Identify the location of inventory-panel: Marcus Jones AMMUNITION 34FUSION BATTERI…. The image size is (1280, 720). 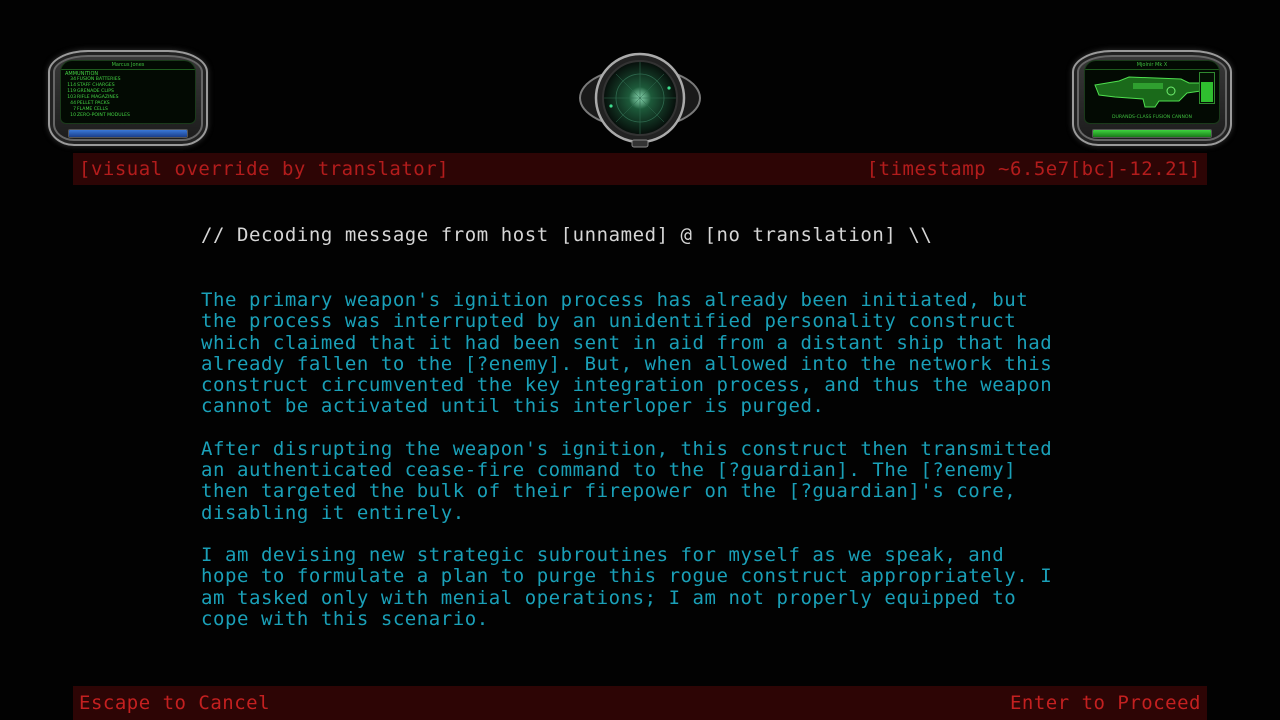
(128, 98).